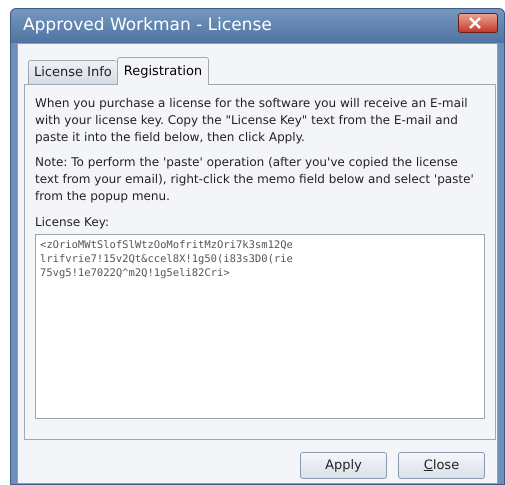 The height and width of the screenshot is (485, 505). What do you see at coordinates (72, 72) in the screenshot?
I see `tab: License Info` at bounding box center [72, 72].